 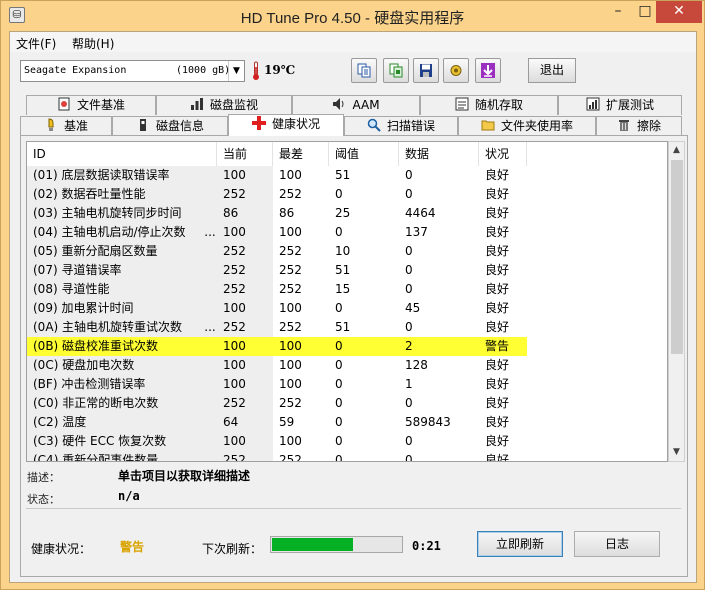 What do you see at coordinates (426, 70) in the screenshot?
I see `save-button` at bounding box center [426, 70].